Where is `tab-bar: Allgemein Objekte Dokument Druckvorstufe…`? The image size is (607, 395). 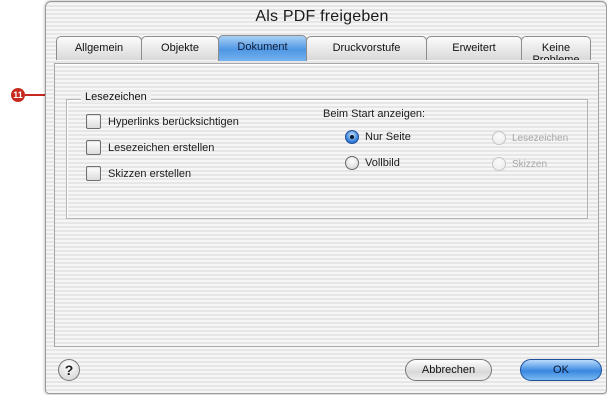
tab-bar: Allgemein Objekte Dokument Druckvorstufe… is located at coordinates (323, 49).